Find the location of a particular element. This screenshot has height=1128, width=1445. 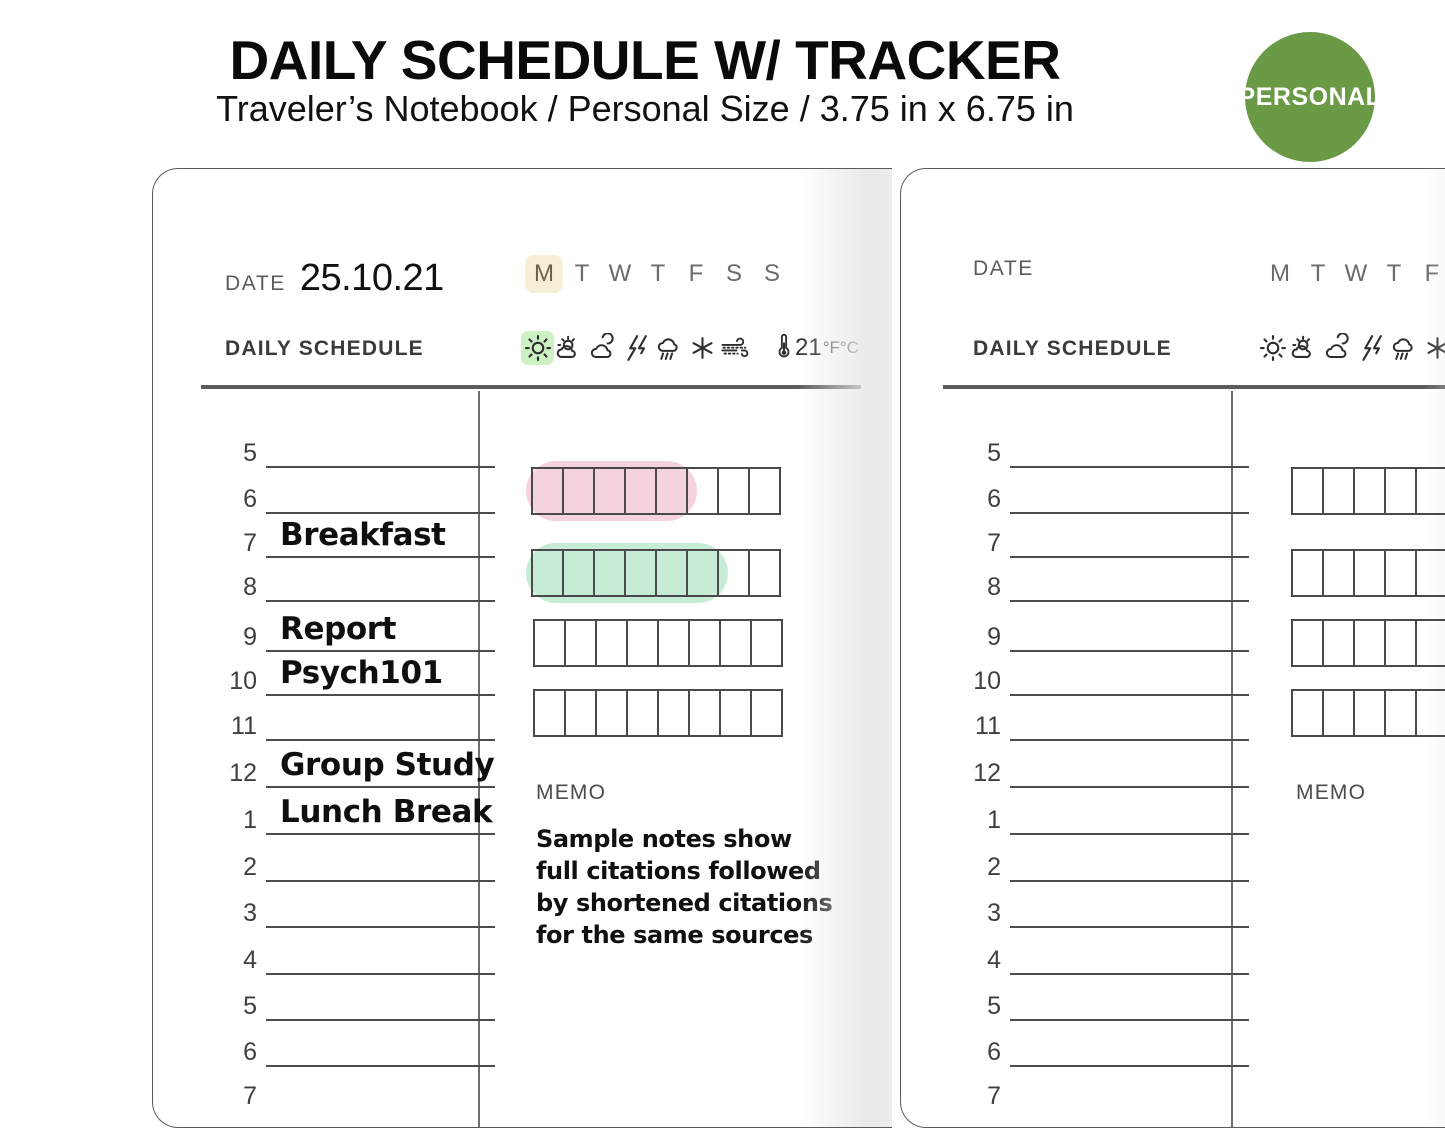

hour-write-line: Group Study is located at coordinates (380, 767).